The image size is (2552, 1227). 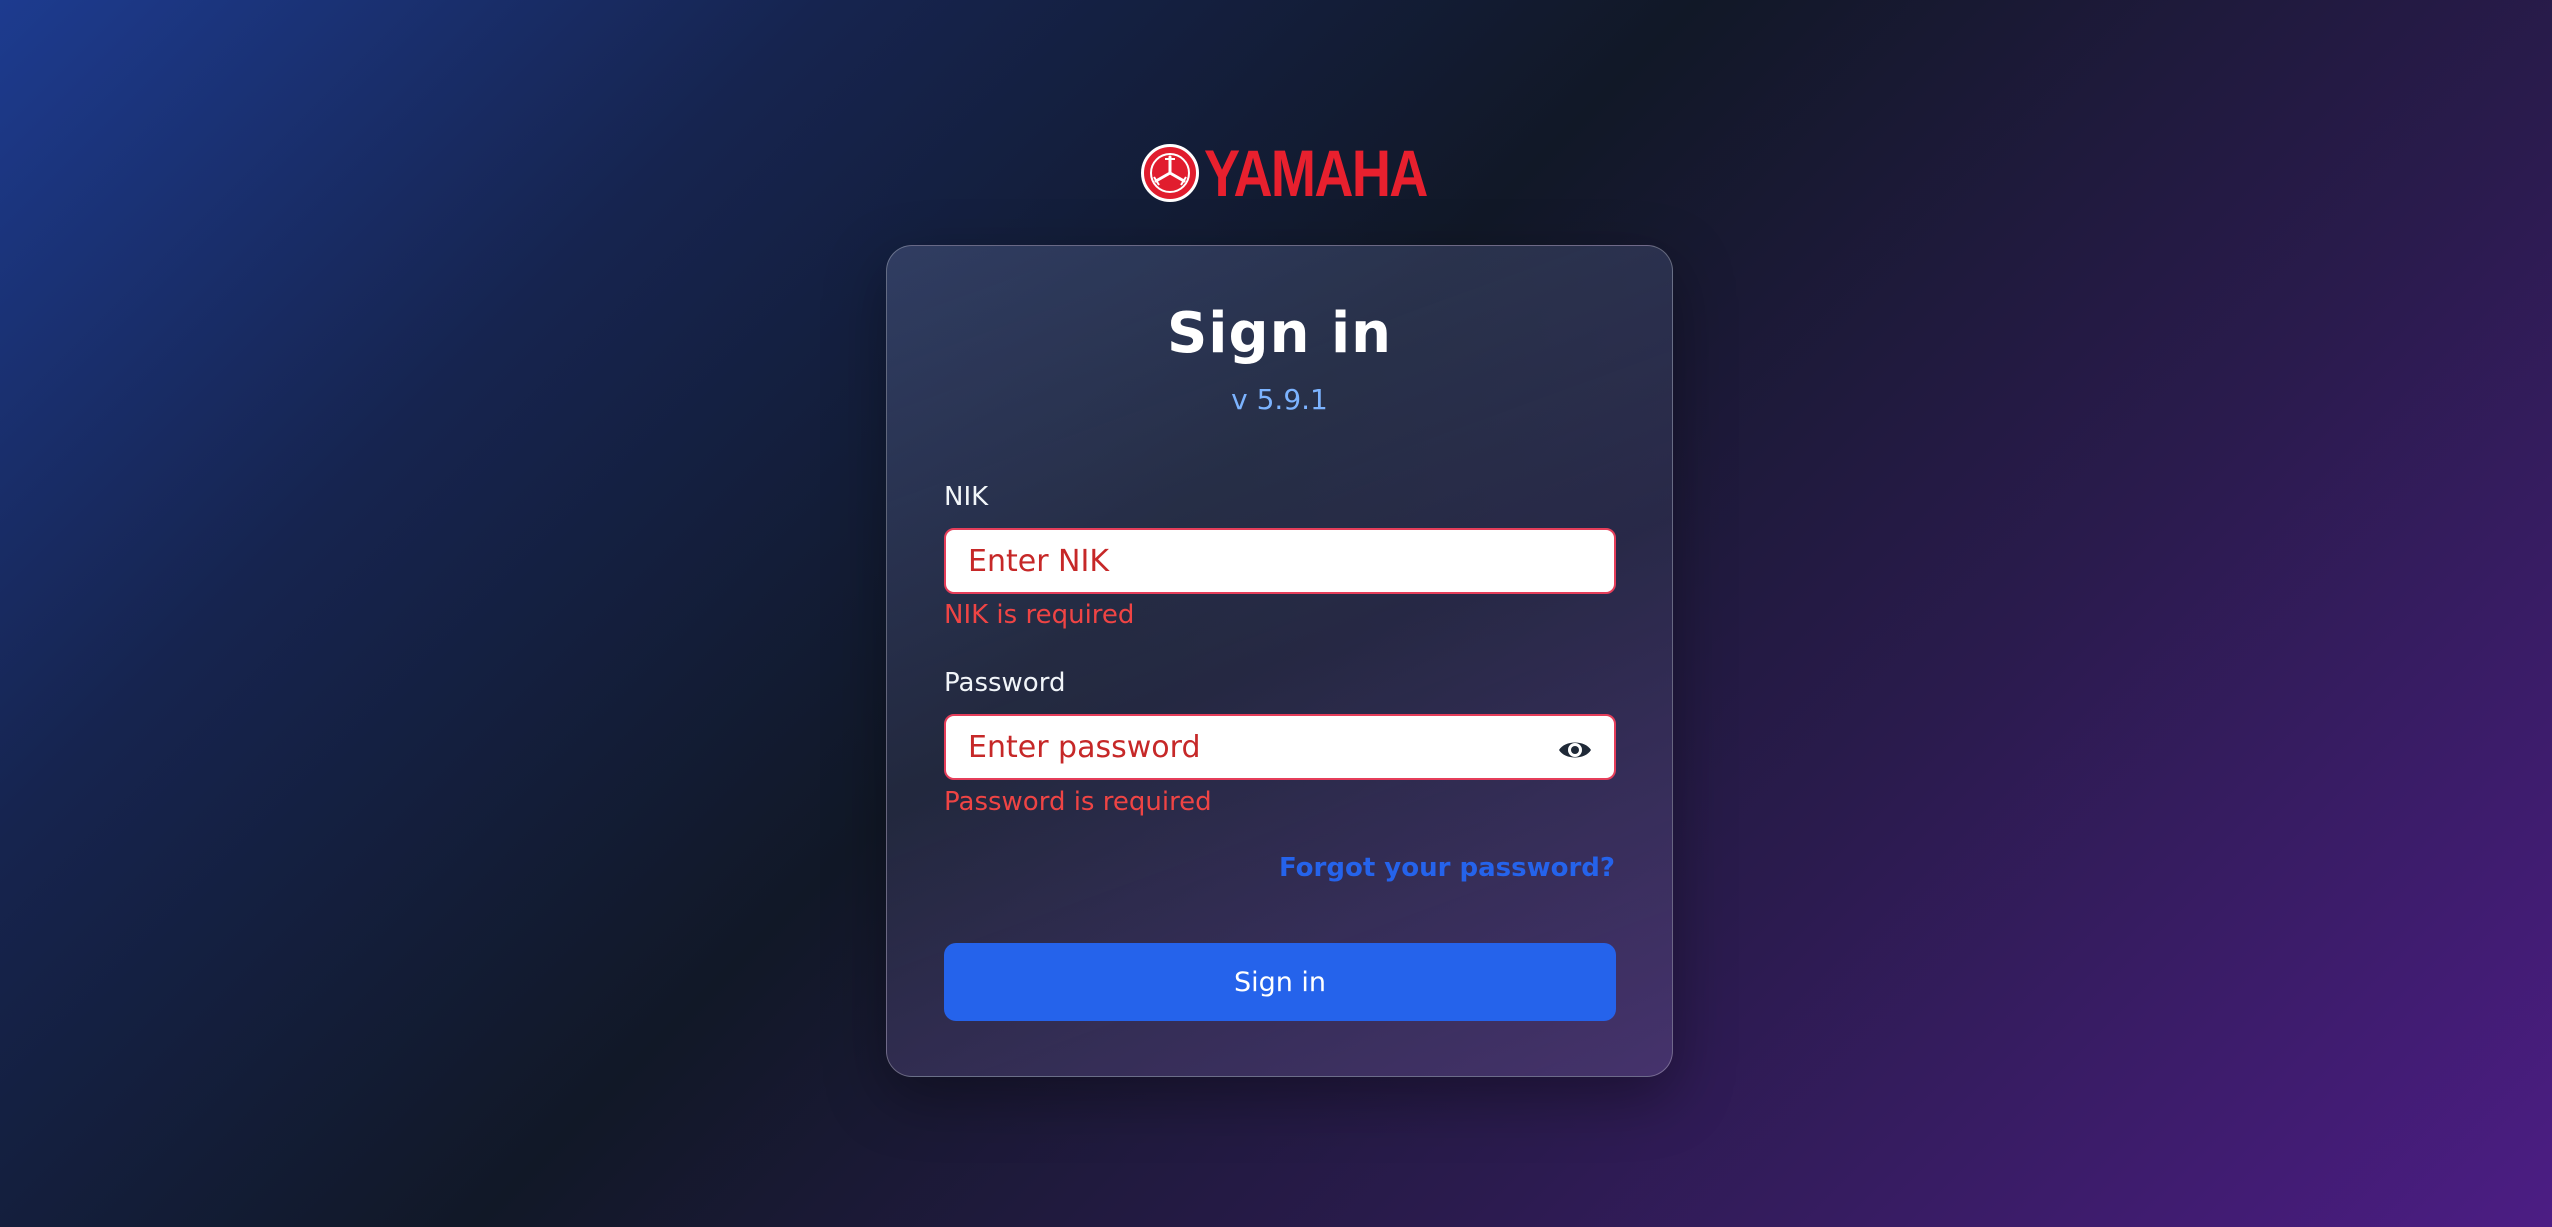 What do you see at coordinates (1039, 615) in the screenshot?
I see `nik-error: NIK is required` at bounding box center [1039, 615].